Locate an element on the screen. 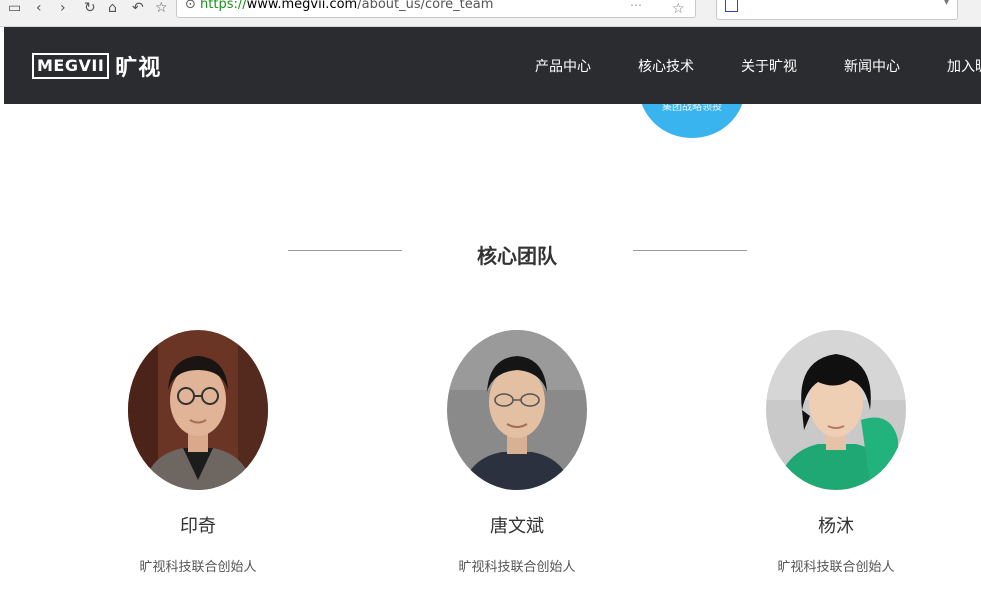  member-name: 唐文斌 is located at coordinates (517, 526).